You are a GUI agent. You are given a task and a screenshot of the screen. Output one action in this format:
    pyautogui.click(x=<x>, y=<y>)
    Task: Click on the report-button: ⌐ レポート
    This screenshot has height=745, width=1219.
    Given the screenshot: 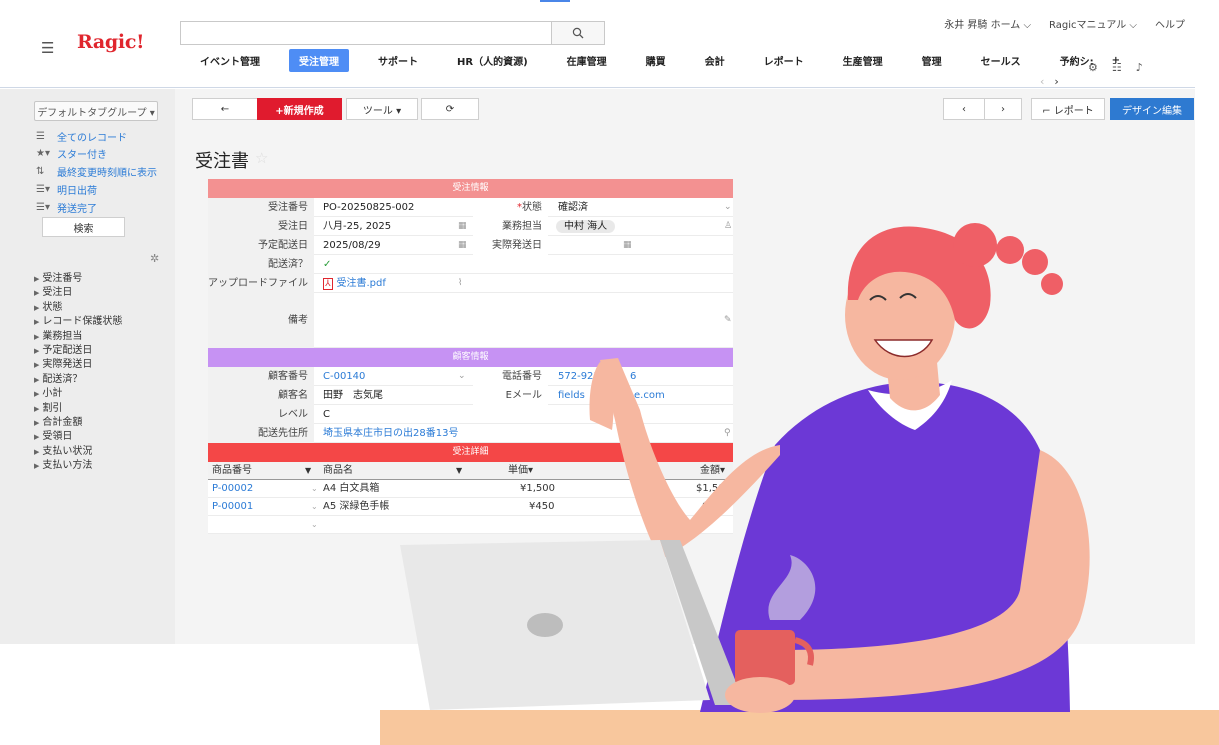 What is the action you would take?
    pyautogui.click(x=1068, y=109)
    